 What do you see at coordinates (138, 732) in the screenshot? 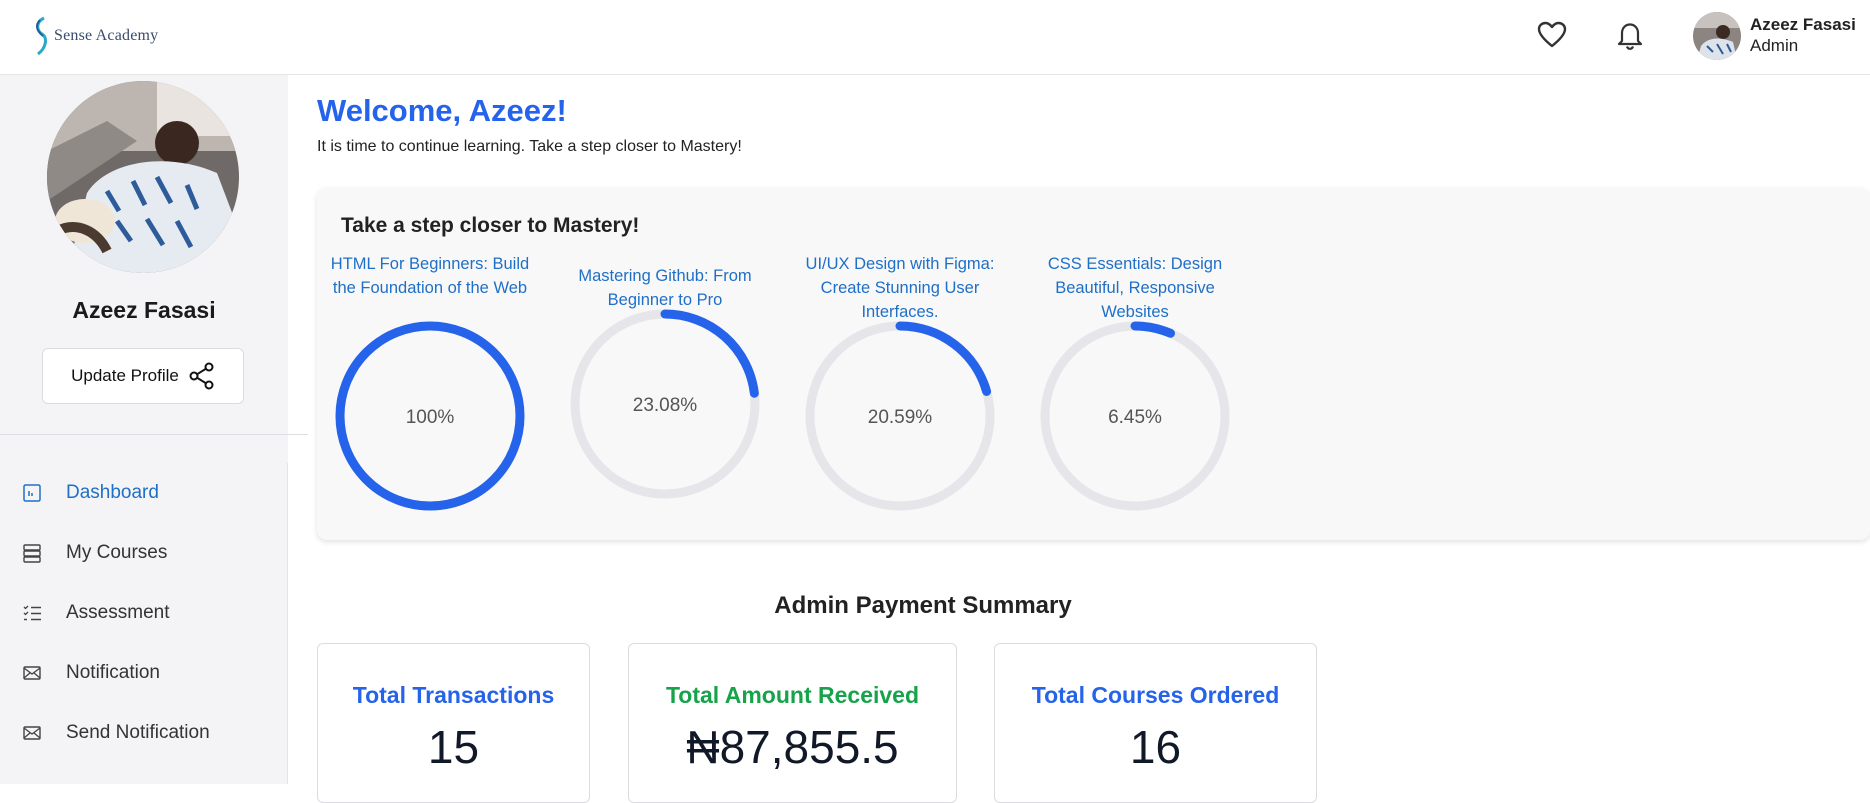
I see `sidebar-item-label: Send Notification` at bounding box center [138, 732].